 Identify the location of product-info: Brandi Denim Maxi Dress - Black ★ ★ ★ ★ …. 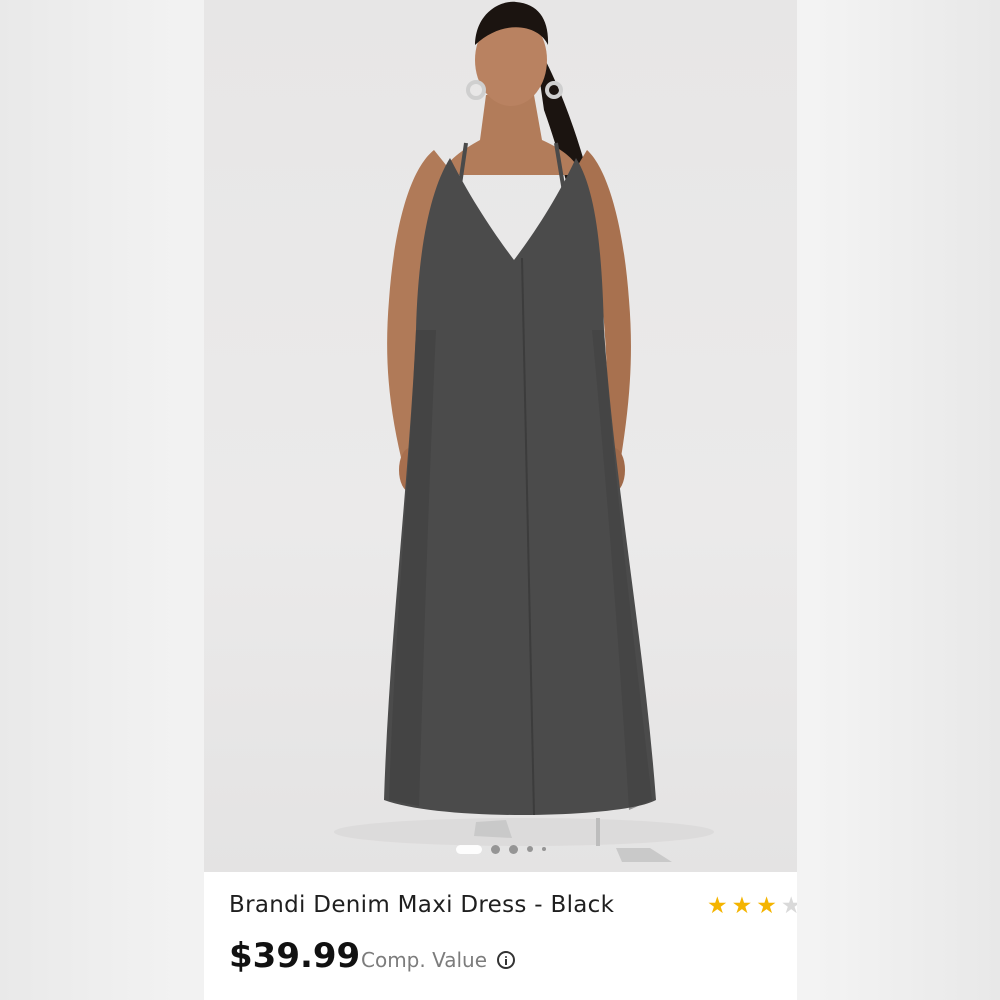
(500, 936).